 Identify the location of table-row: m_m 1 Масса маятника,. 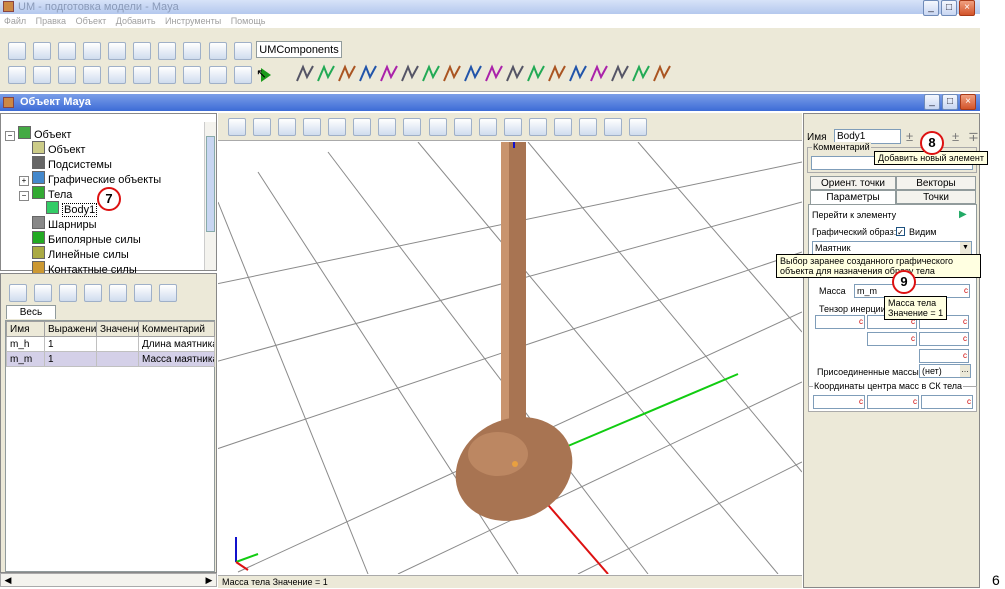
(110, 359).